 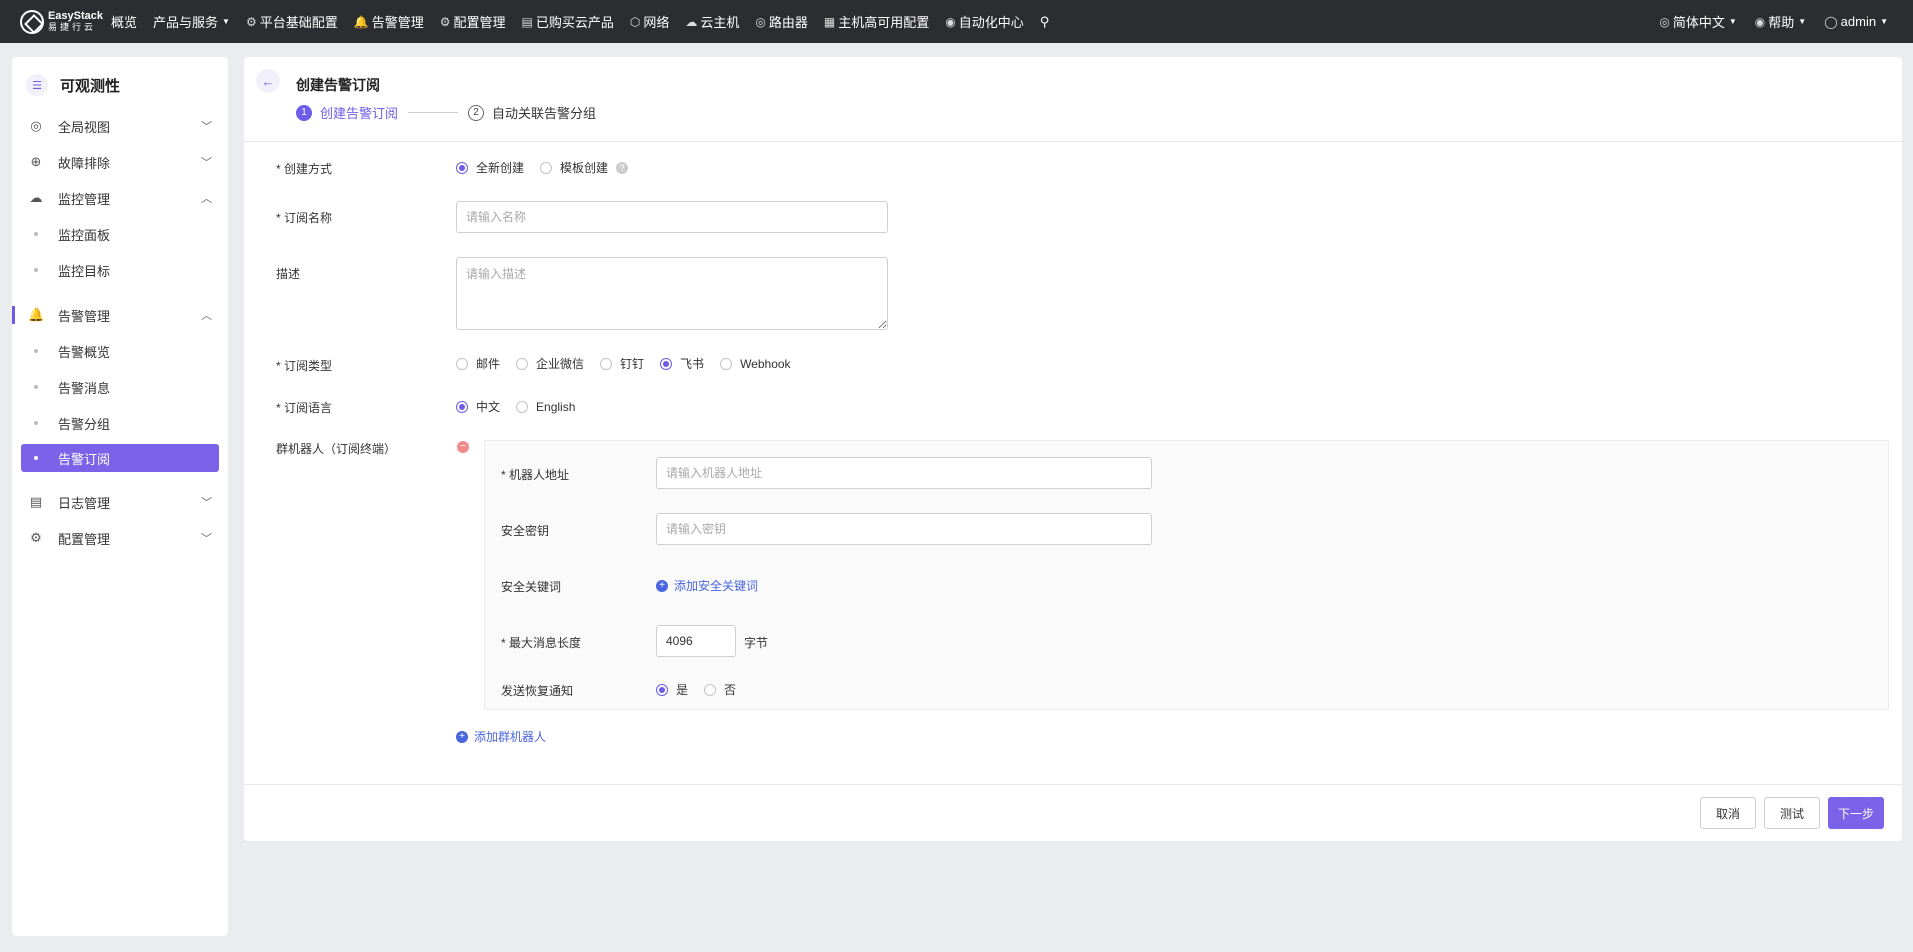 I want to click on nav-products-services: 产品与服务 ▼, so click(x=191, y=21).